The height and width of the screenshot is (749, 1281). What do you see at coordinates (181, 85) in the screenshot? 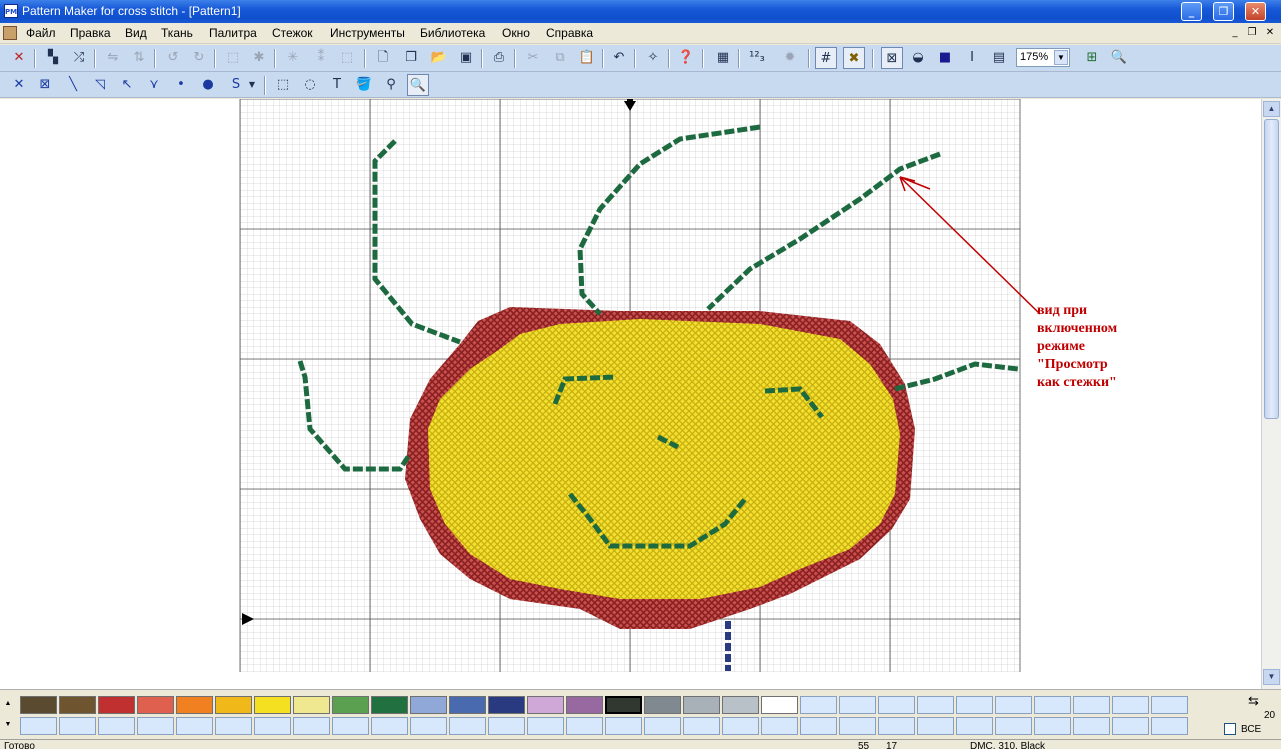
I see `french-knot-icon: •` at bounding box center [181, 85].